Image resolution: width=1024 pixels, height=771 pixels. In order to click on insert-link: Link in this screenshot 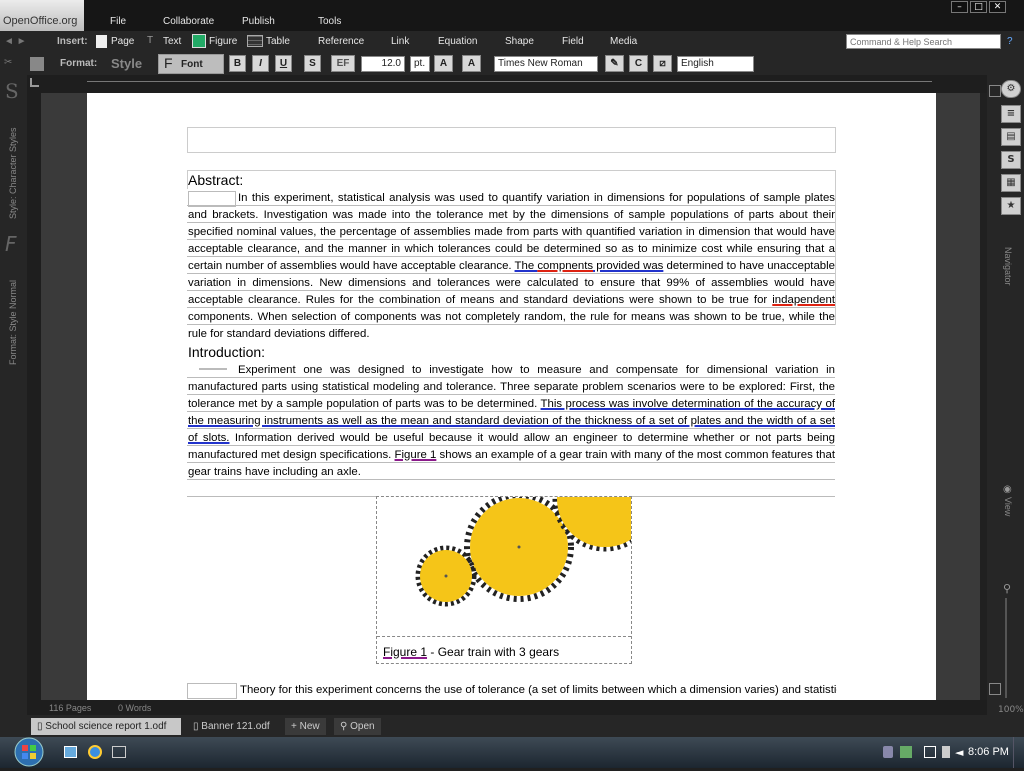, I will do `click(400, 41)`.